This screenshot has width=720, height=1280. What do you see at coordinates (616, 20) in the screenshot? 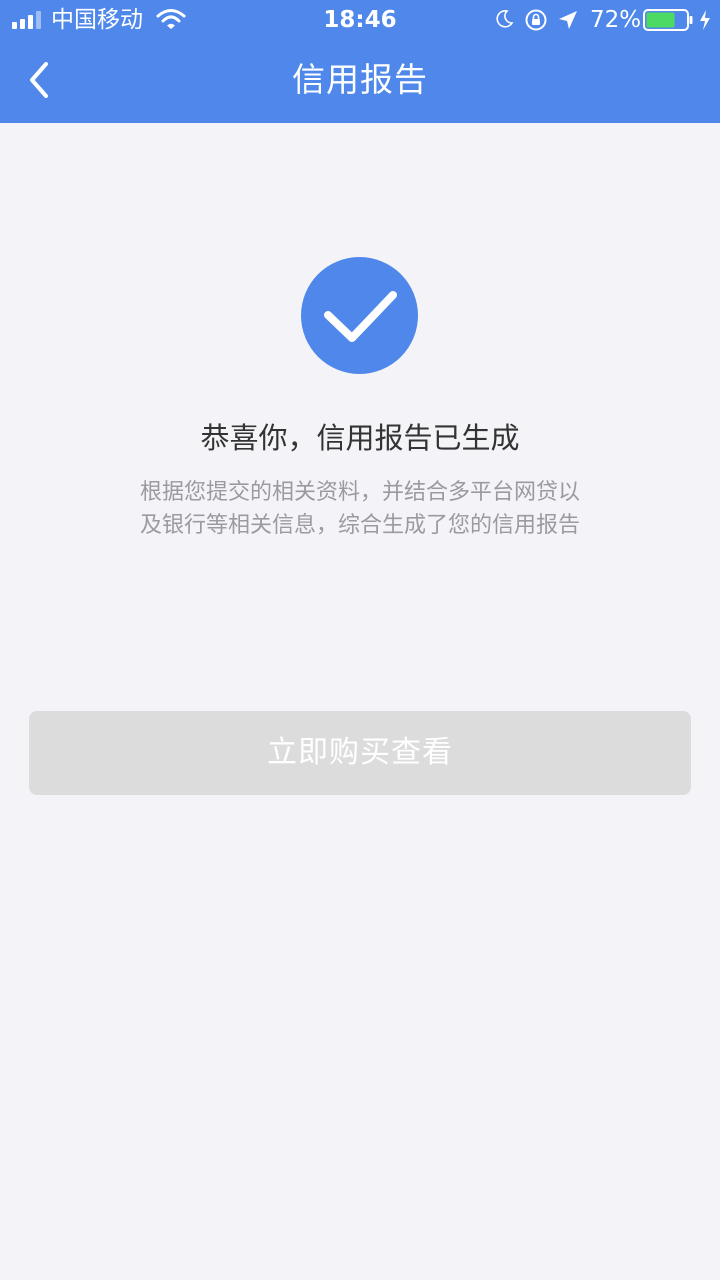
I see `battery-percent: 72%` at bounding box center [616, 20].